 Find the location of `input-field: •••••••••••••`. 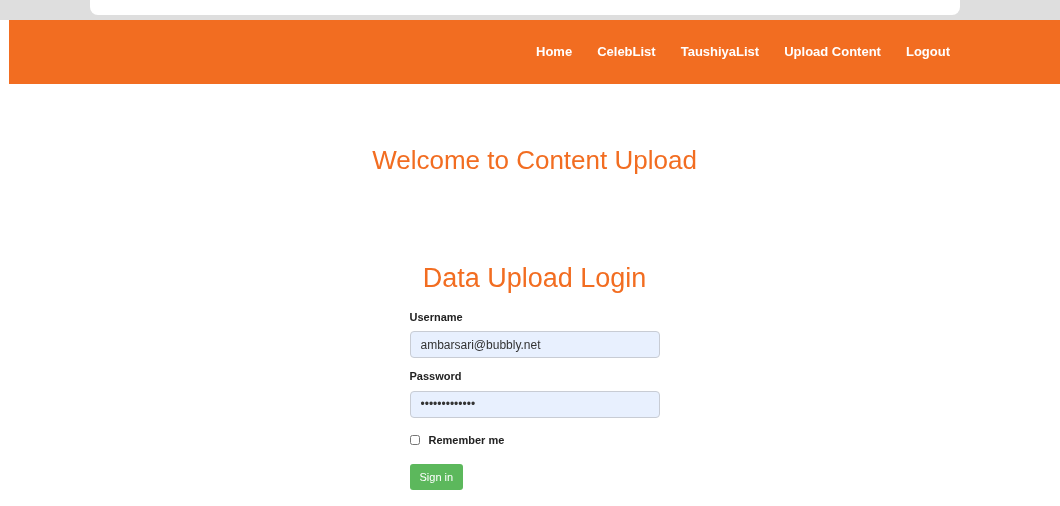

input-field: ••••••••••••• is located at coordinates (534, 404).